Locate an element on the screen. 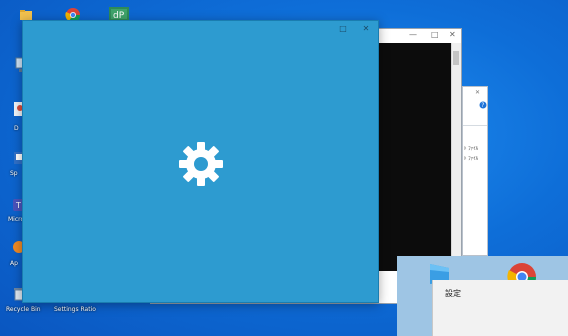 The height and width of the screenshot is (336, 568). explorer-window: ✕ ? ﾄ ﾌｧｲﾙ ﾄ ﾌｧｲﾙ is located at coordinates (475, 171).